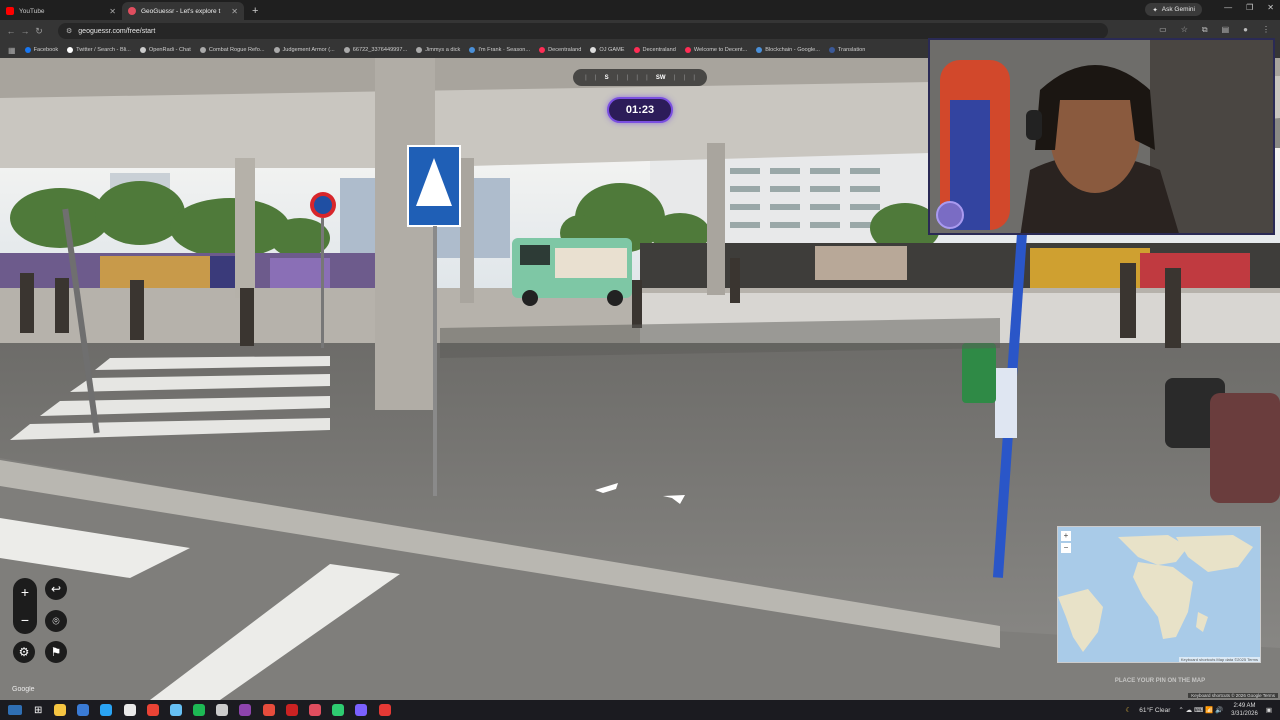  Describe the element at coordinates (612, 50) in the screenshot. I see `bookmark-label: OJ GAME` at that location.